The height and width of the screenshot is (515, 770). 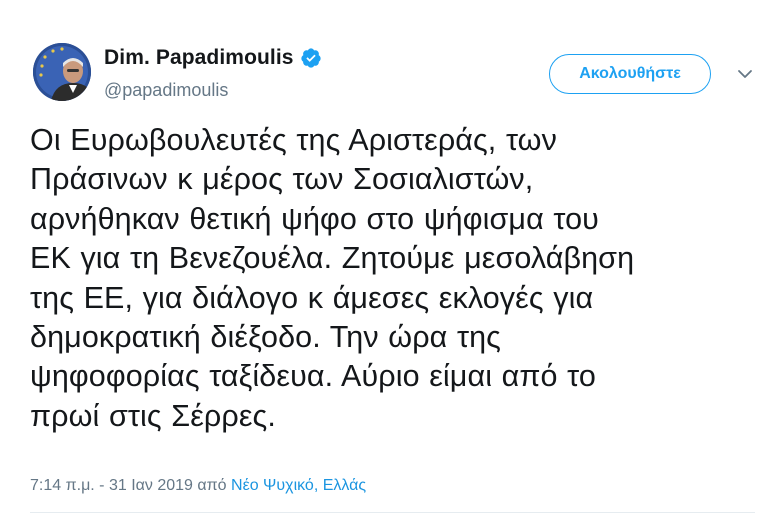 I want to click on tweet-text-line: Οι Ευρωβουλευτές της Αριστεράς, των, so click(x=293, y=140).